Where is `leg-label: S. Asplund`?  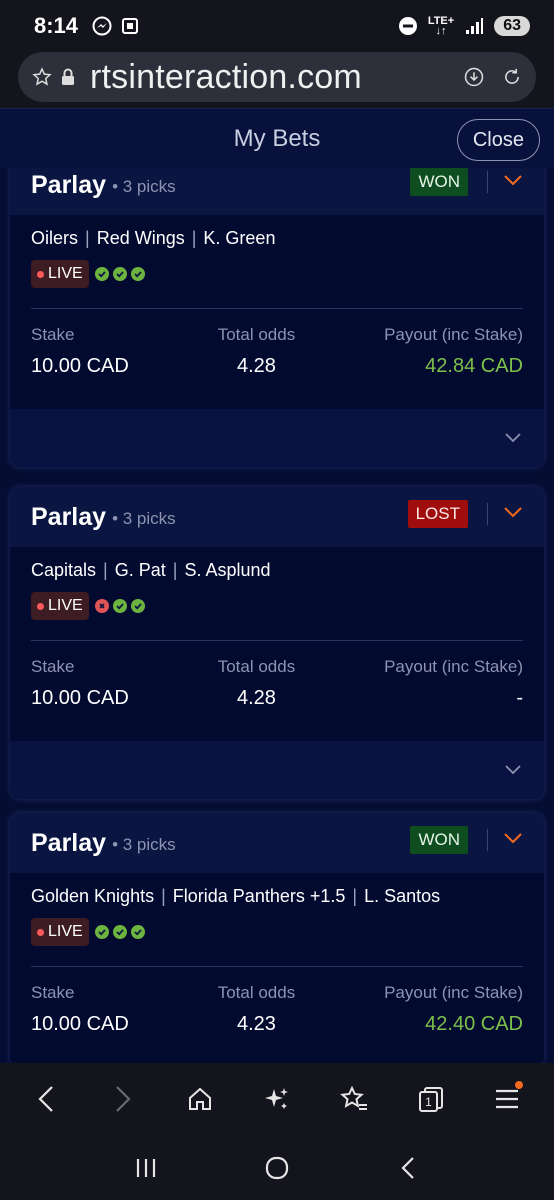 leg-label: S. Asplund is located at coordinates (227, 569).